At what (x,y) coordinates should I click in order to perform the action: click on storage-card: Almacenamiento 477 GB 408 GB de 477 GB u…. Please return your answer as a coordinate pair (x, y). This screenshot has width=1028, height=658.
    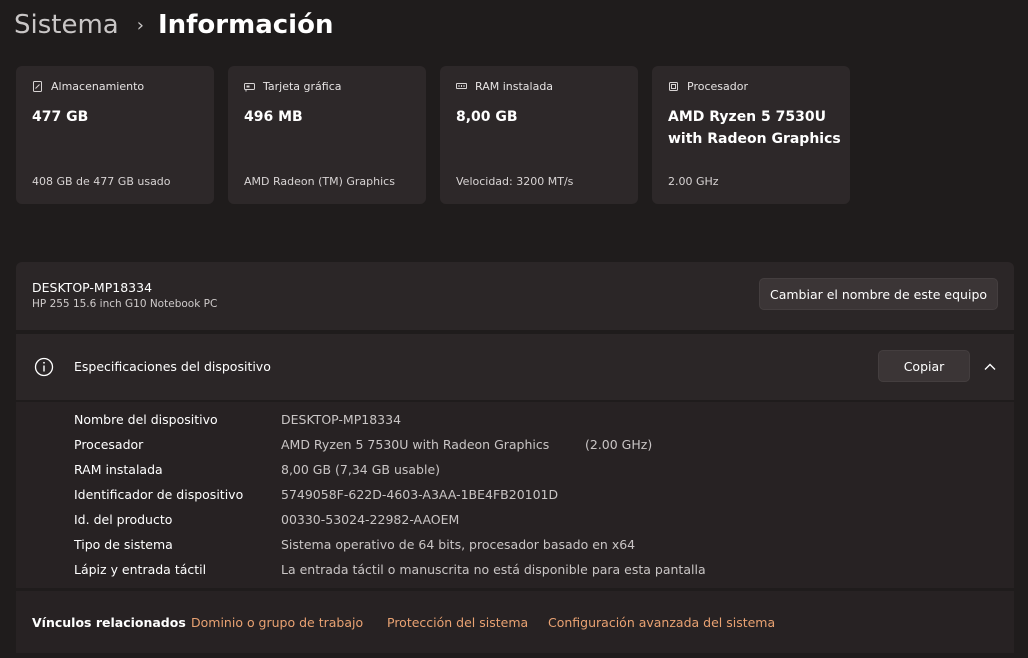
    Looking at the image, I should click on (115, 135).